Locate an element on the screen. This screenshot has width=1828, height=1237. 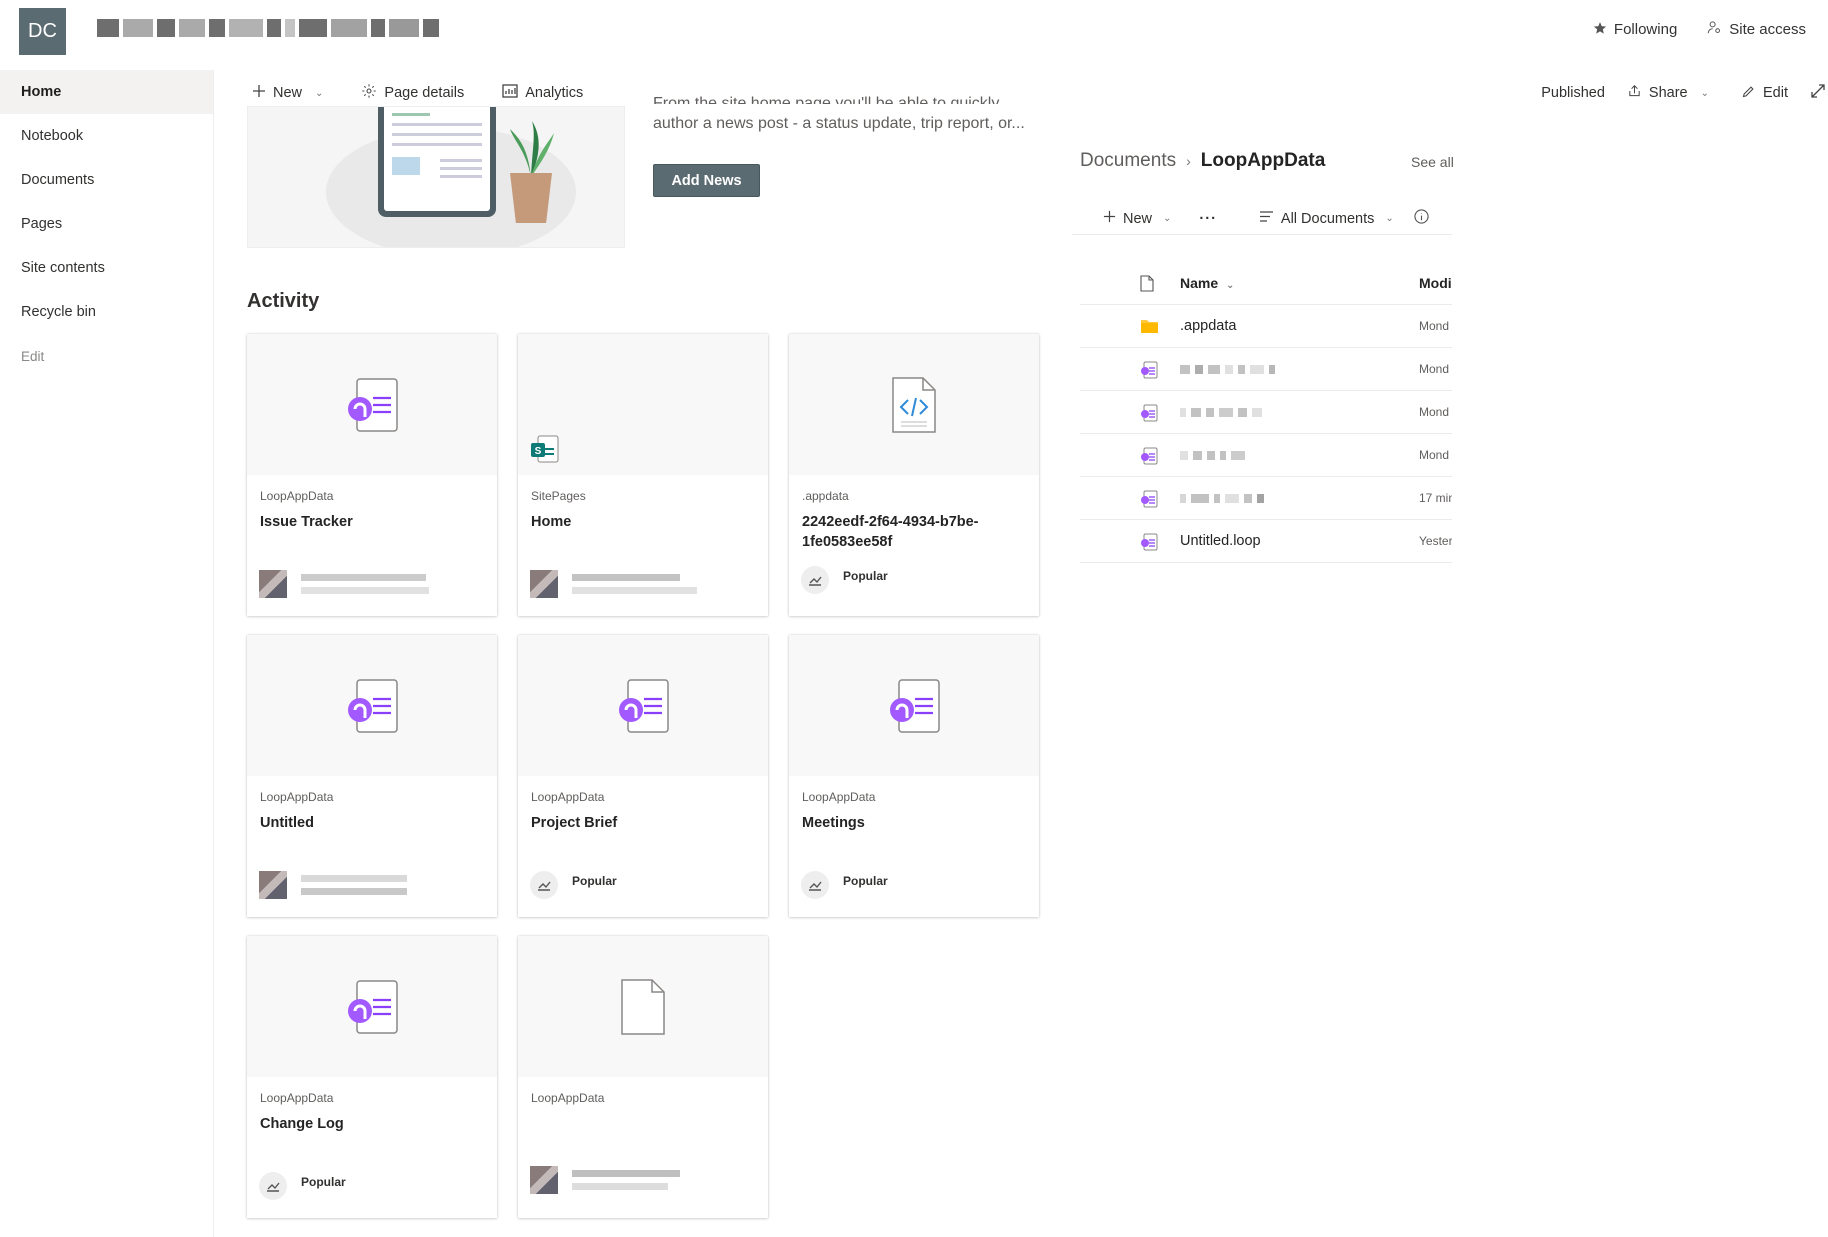
share-button: Share ⌄ is located at coordinates (1668, 93).